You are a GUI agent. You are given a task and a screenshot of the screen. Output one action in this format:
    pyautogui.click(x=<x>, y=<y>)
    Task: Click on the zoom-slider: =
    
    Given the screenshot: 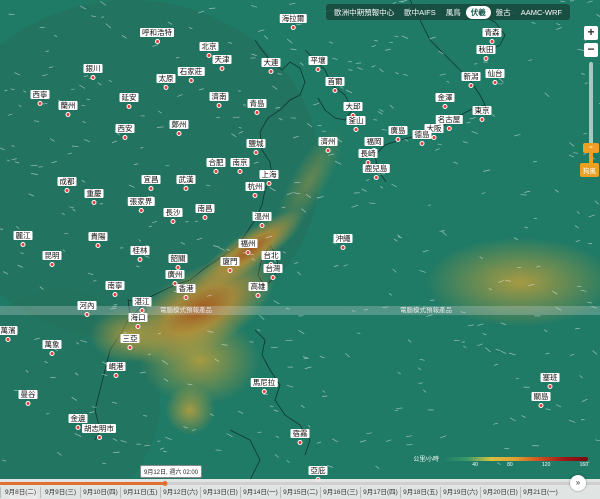 What is the action you would take?
    pyautogui.click(x=591, y=117)
    